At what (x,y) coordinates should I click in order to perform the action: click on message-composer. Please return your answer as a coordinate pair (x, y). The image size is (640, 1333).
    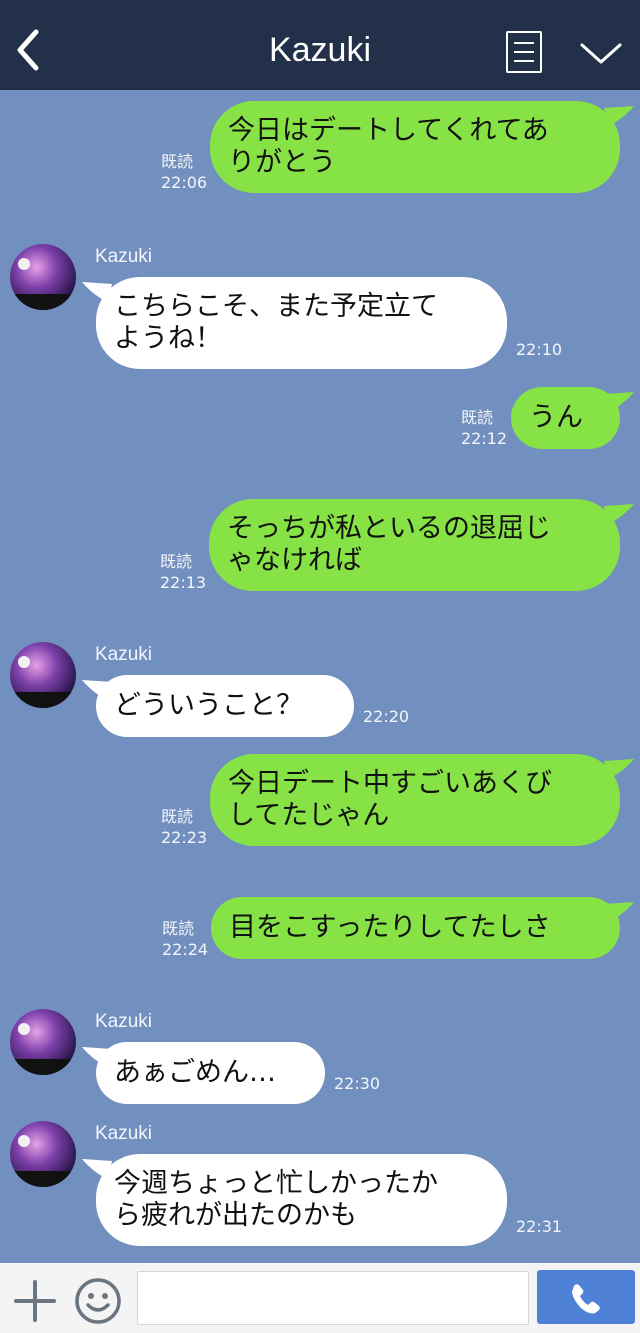
    Looking at the image, I should click on (320, 1298).